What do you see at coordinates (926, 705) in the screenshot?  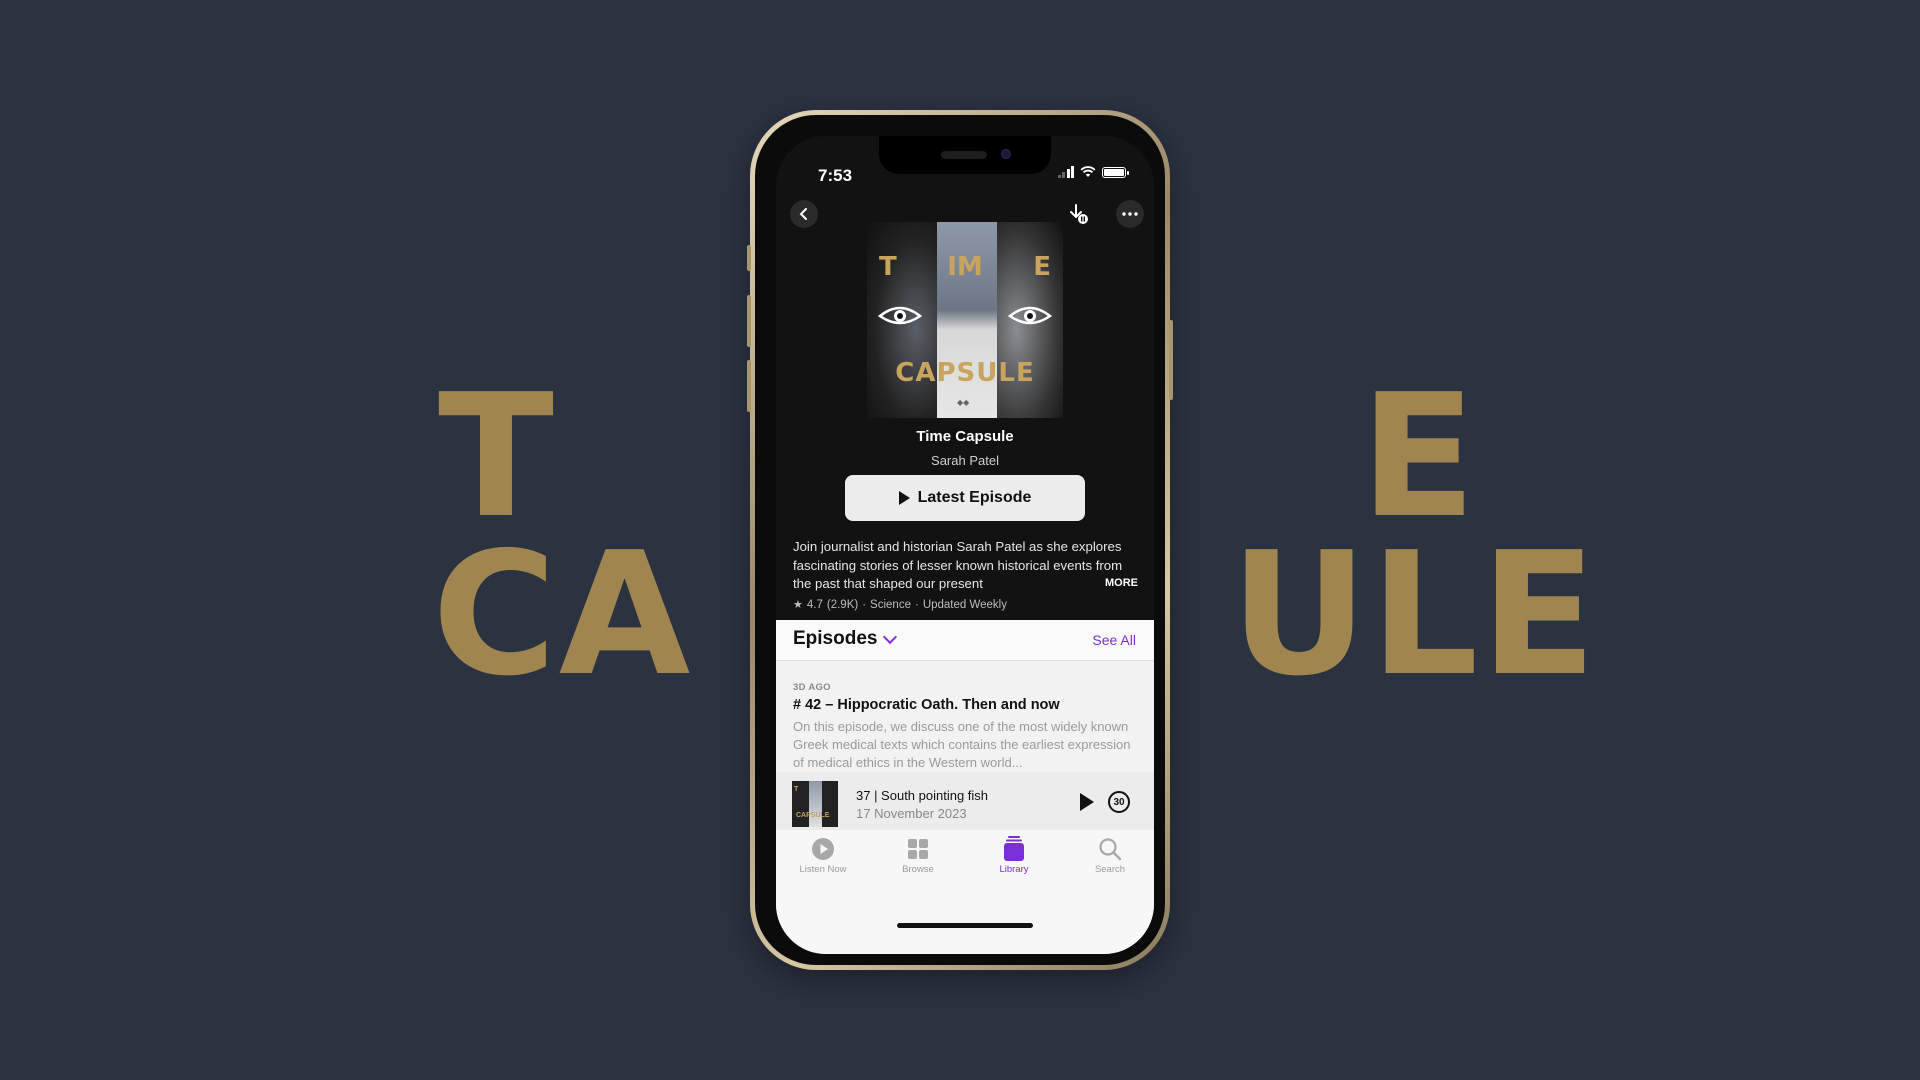 I see `episode-title: # 42 – Hippocratic Oath. Then and now` at bounding box center [926, 705].